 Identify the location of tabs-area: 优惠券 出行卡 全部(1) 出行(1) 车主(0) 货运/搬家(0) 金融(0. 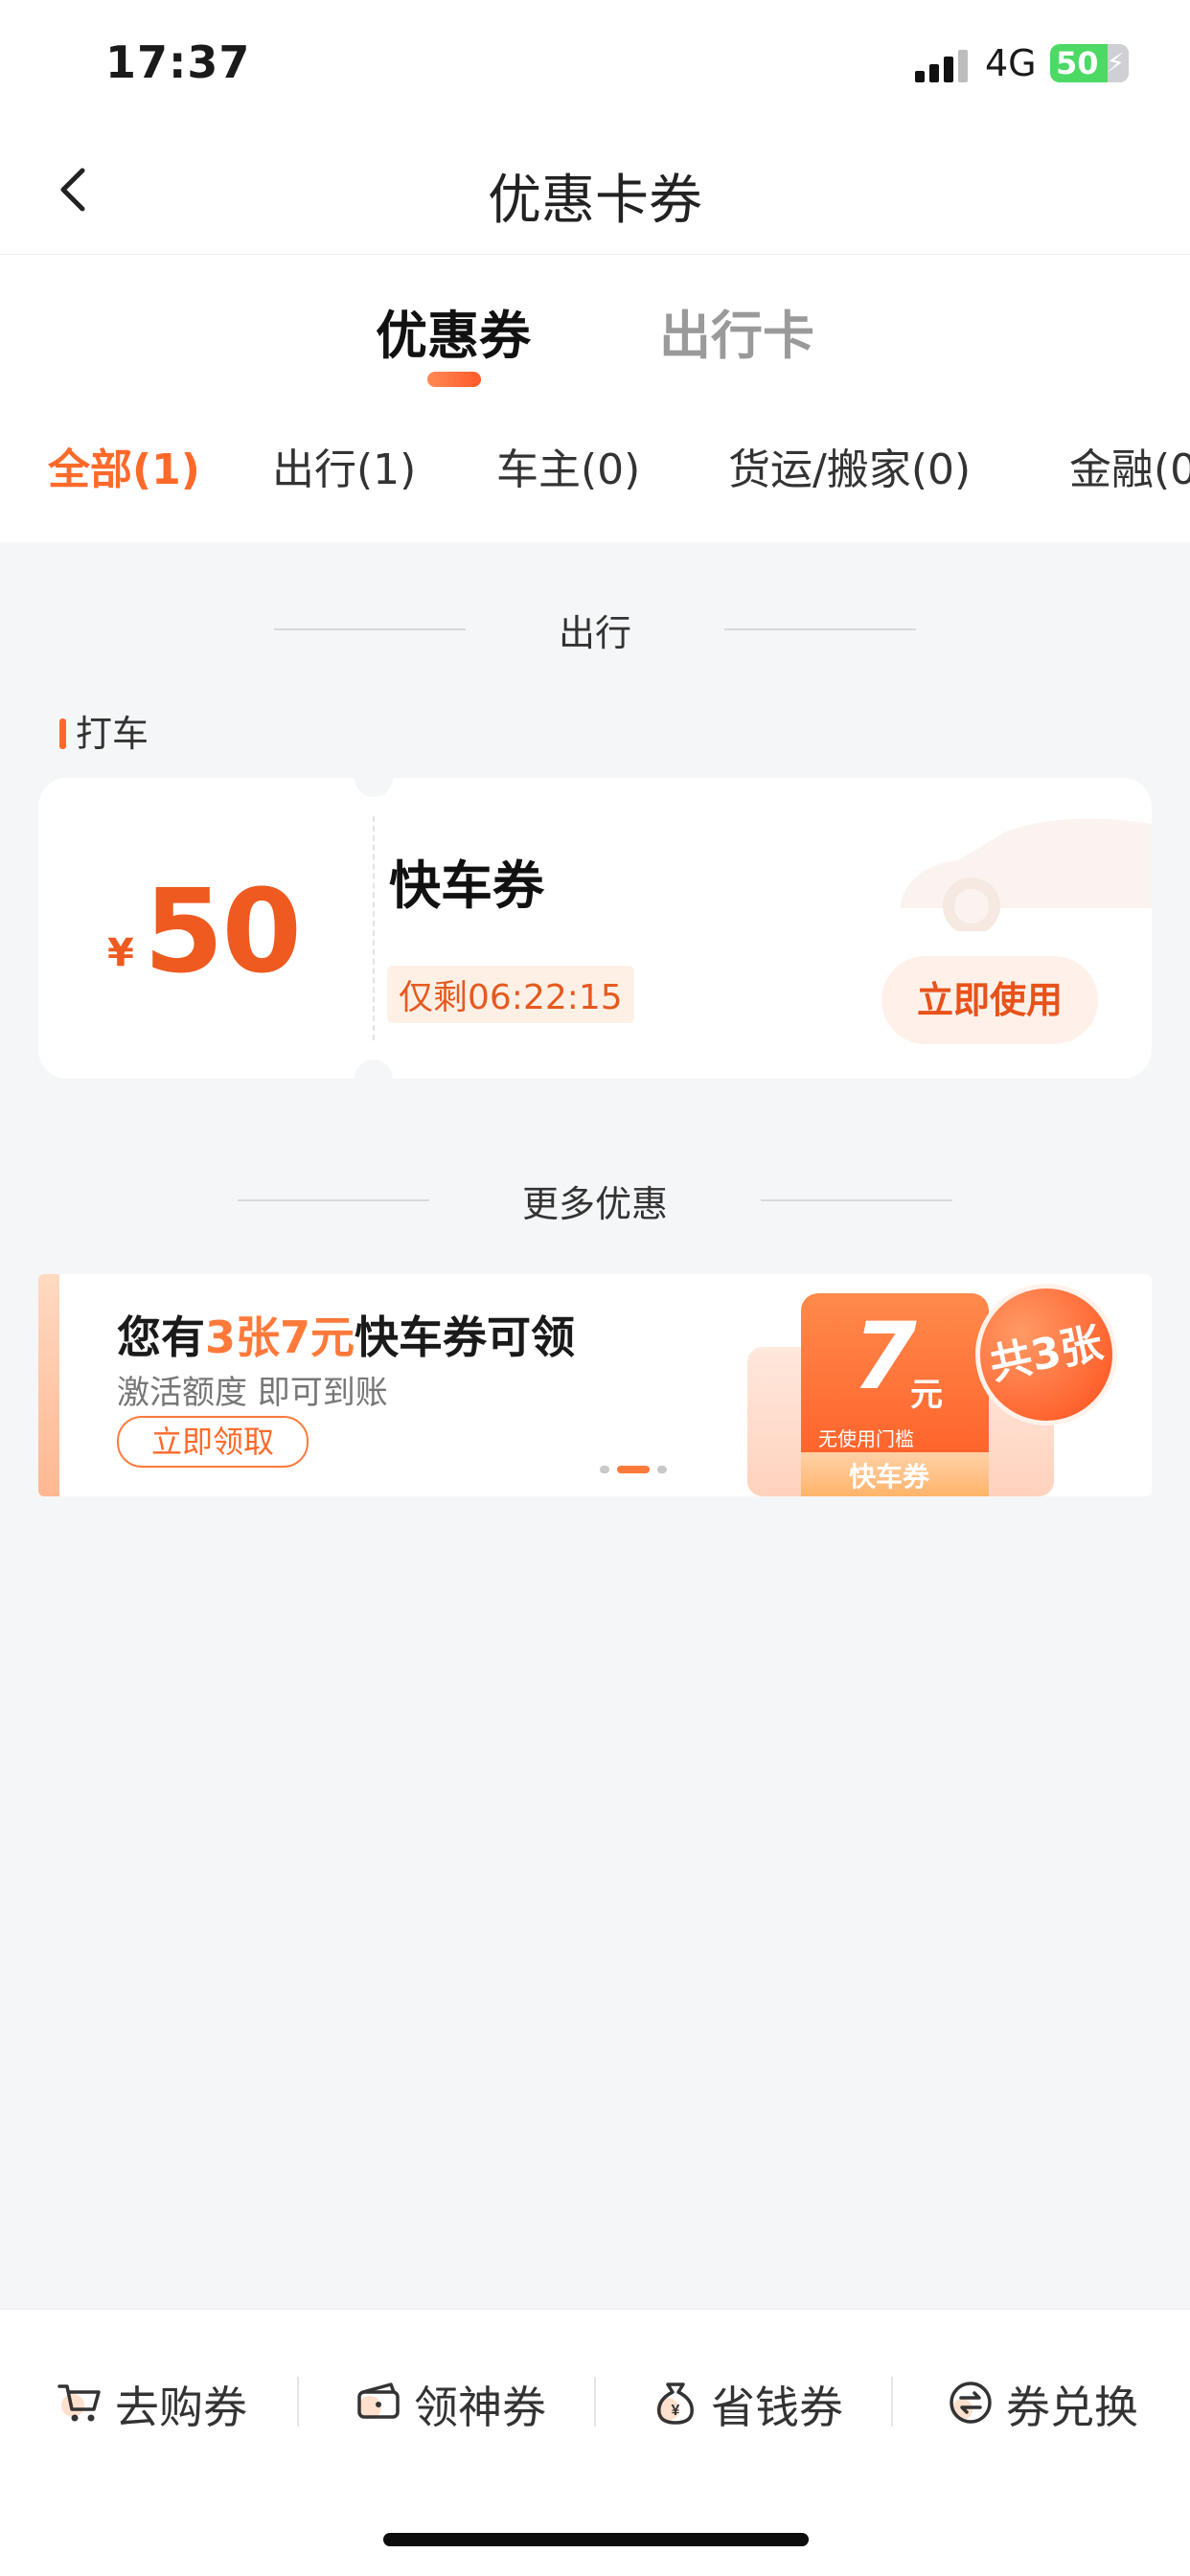
(595, 398).